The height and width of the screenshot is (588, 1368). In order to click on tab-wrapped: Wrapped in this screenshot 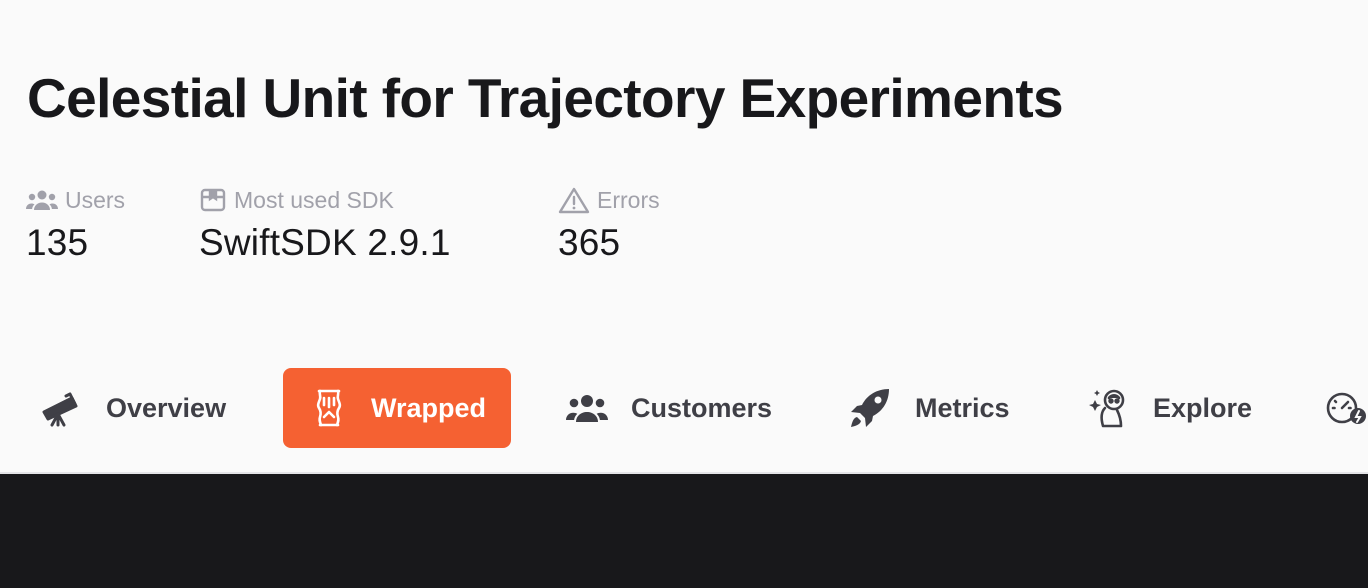, I will do `click(397, 408)`.